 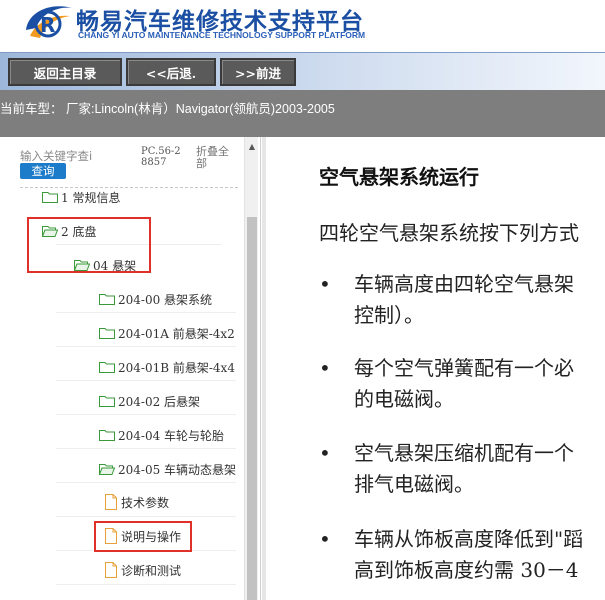 I want to click on tree-item-label: 204-05 车辆动态悬架, so click(x=177, y=469).